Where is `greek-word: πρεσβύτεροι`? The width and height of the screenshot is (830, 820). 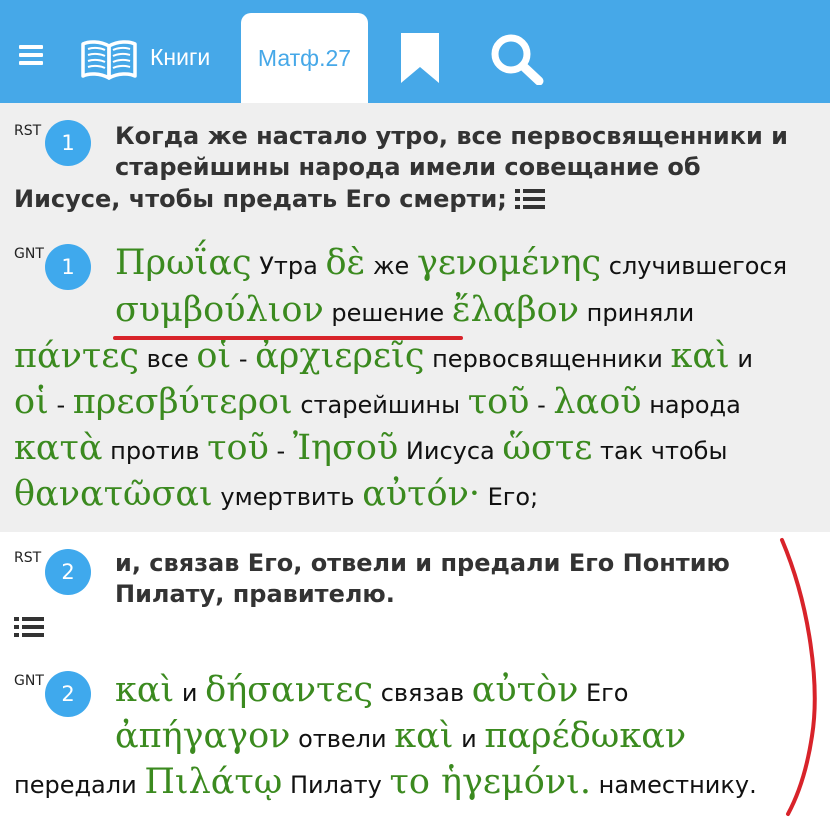
greek-word: πρεσβύτεροι is located at coordinates (183, 402).